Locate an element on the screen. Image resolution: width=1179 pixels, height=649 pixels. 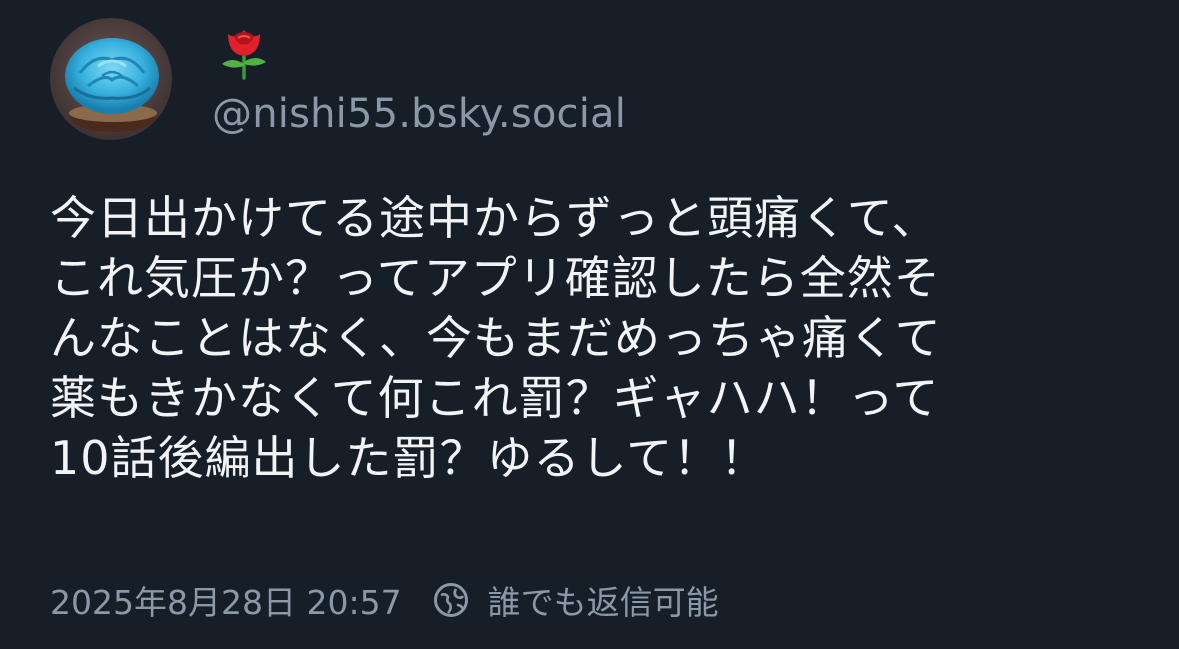
post-meta: 2025年8月28日 20:57 誰でも返信可能 is located at coordinates (384, 600).